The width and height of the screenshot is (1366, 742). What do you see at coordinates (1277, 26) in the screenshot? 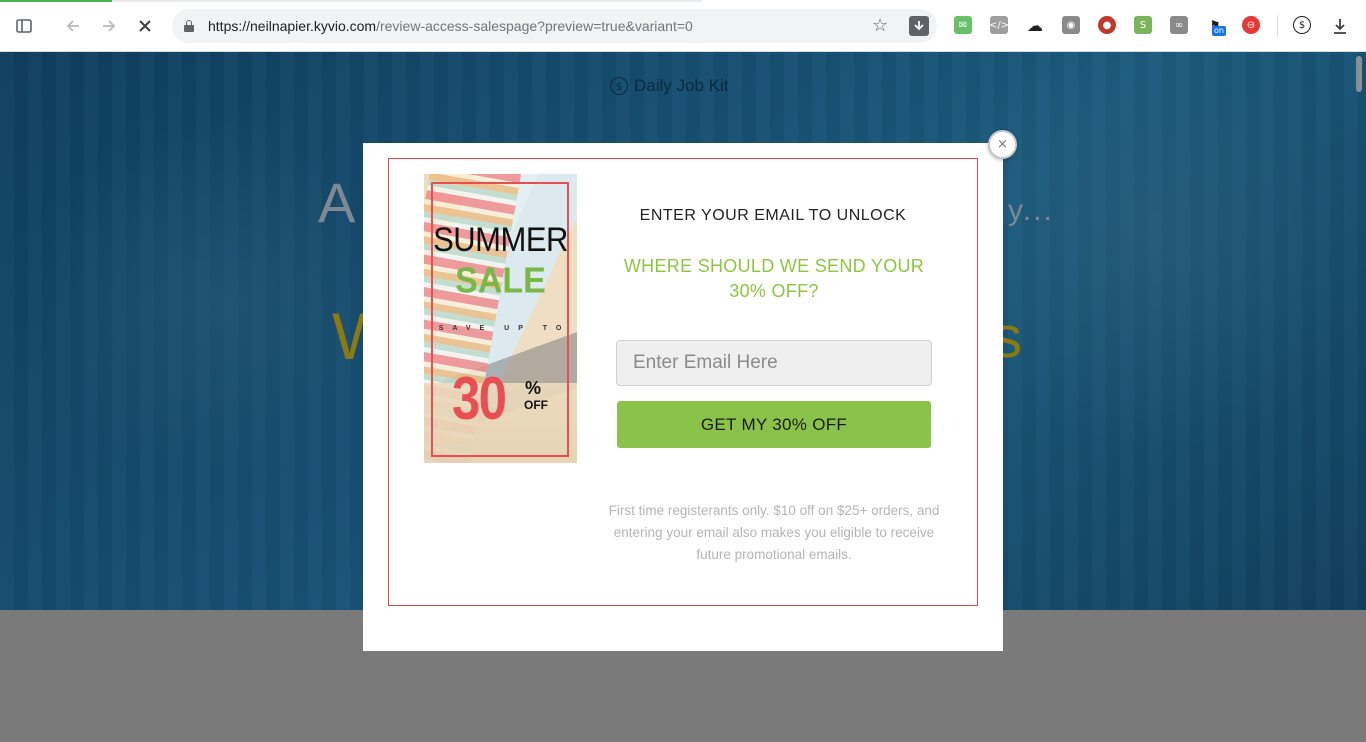
I see `toolbar-separator` at bounding box center [1277, 26].